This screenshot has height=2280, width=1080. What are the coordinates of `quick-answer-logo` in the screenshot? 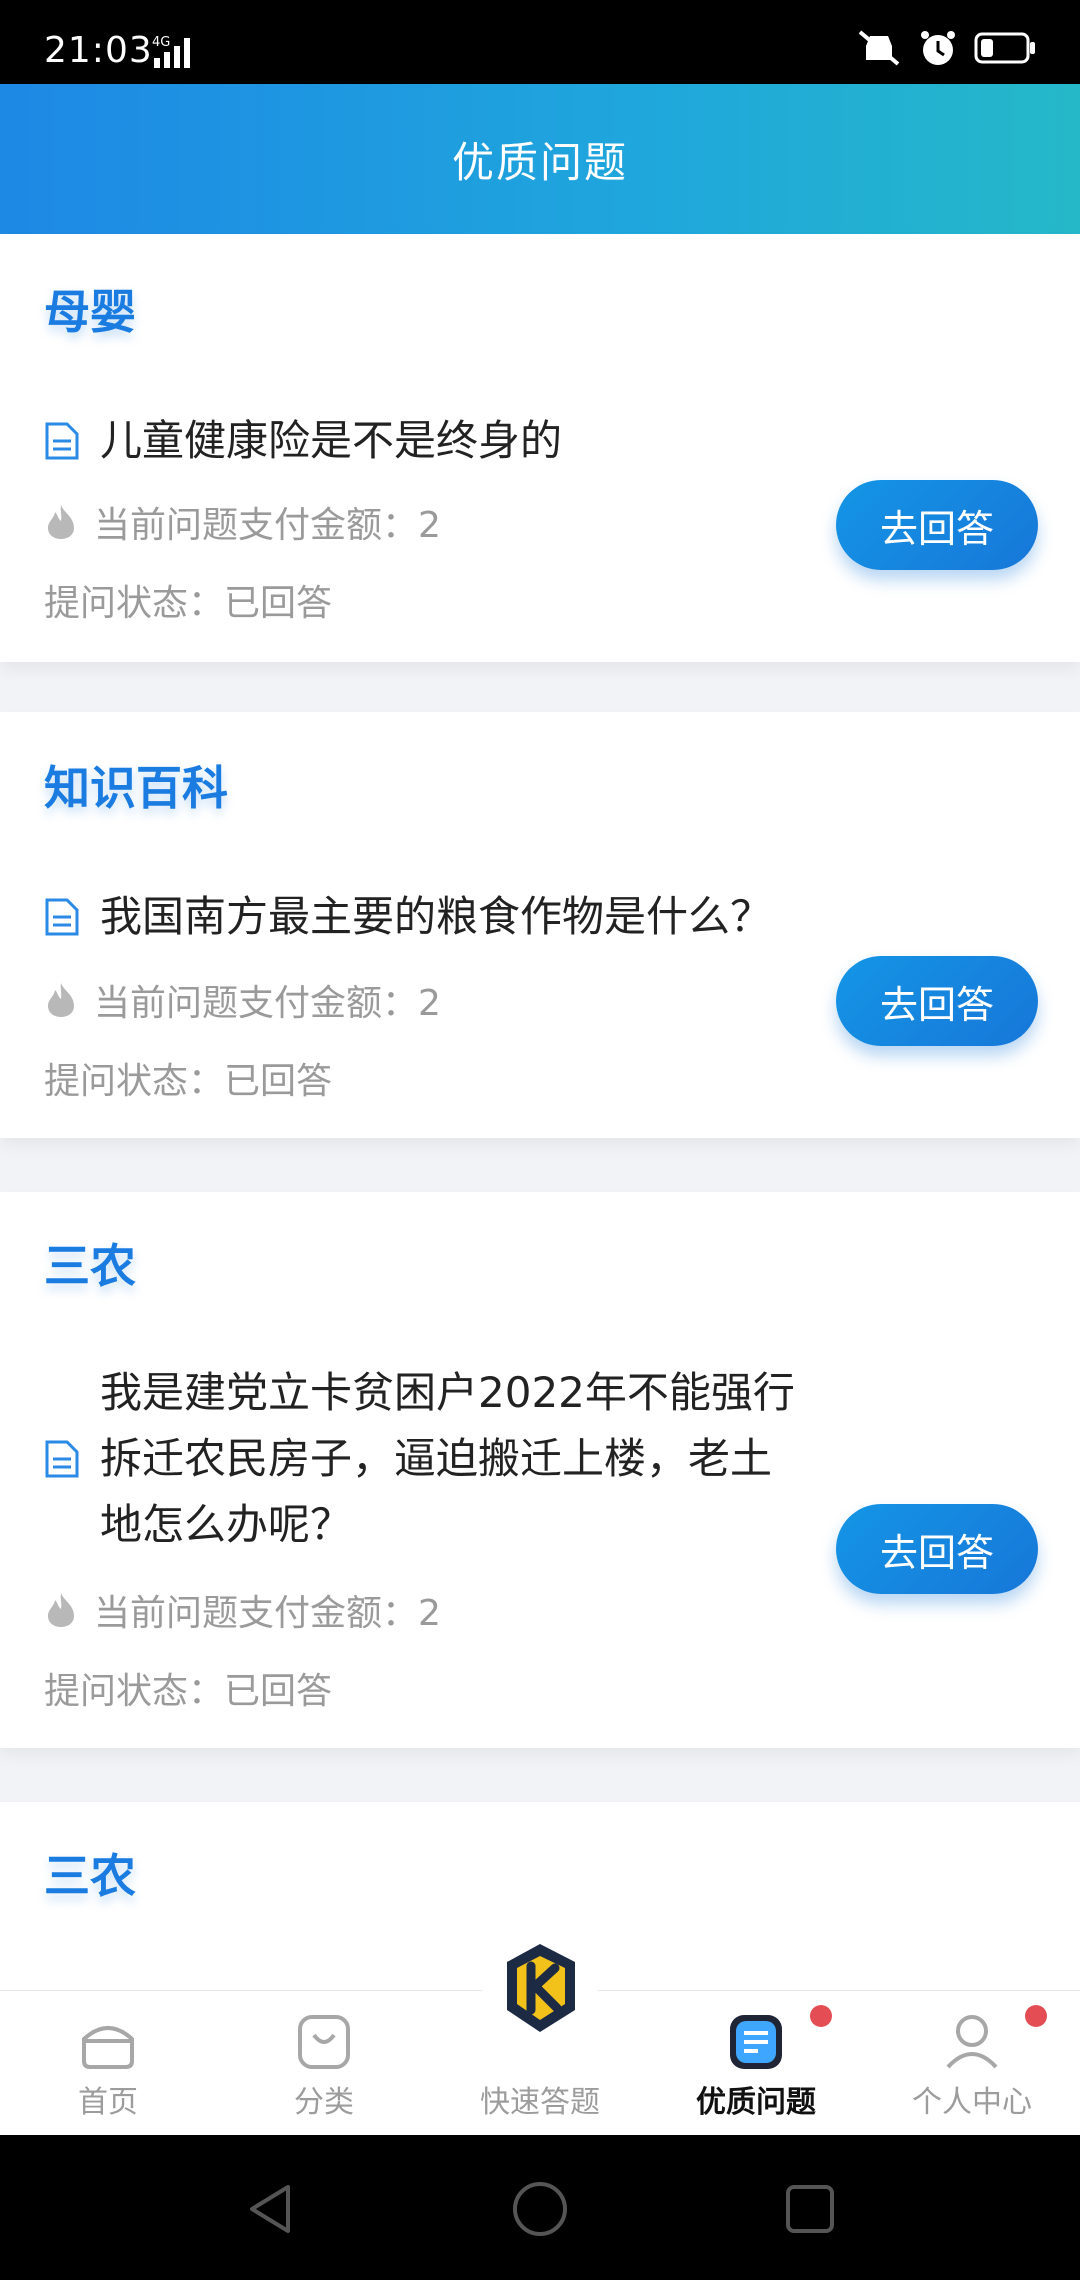 It's located at (540, 1988).